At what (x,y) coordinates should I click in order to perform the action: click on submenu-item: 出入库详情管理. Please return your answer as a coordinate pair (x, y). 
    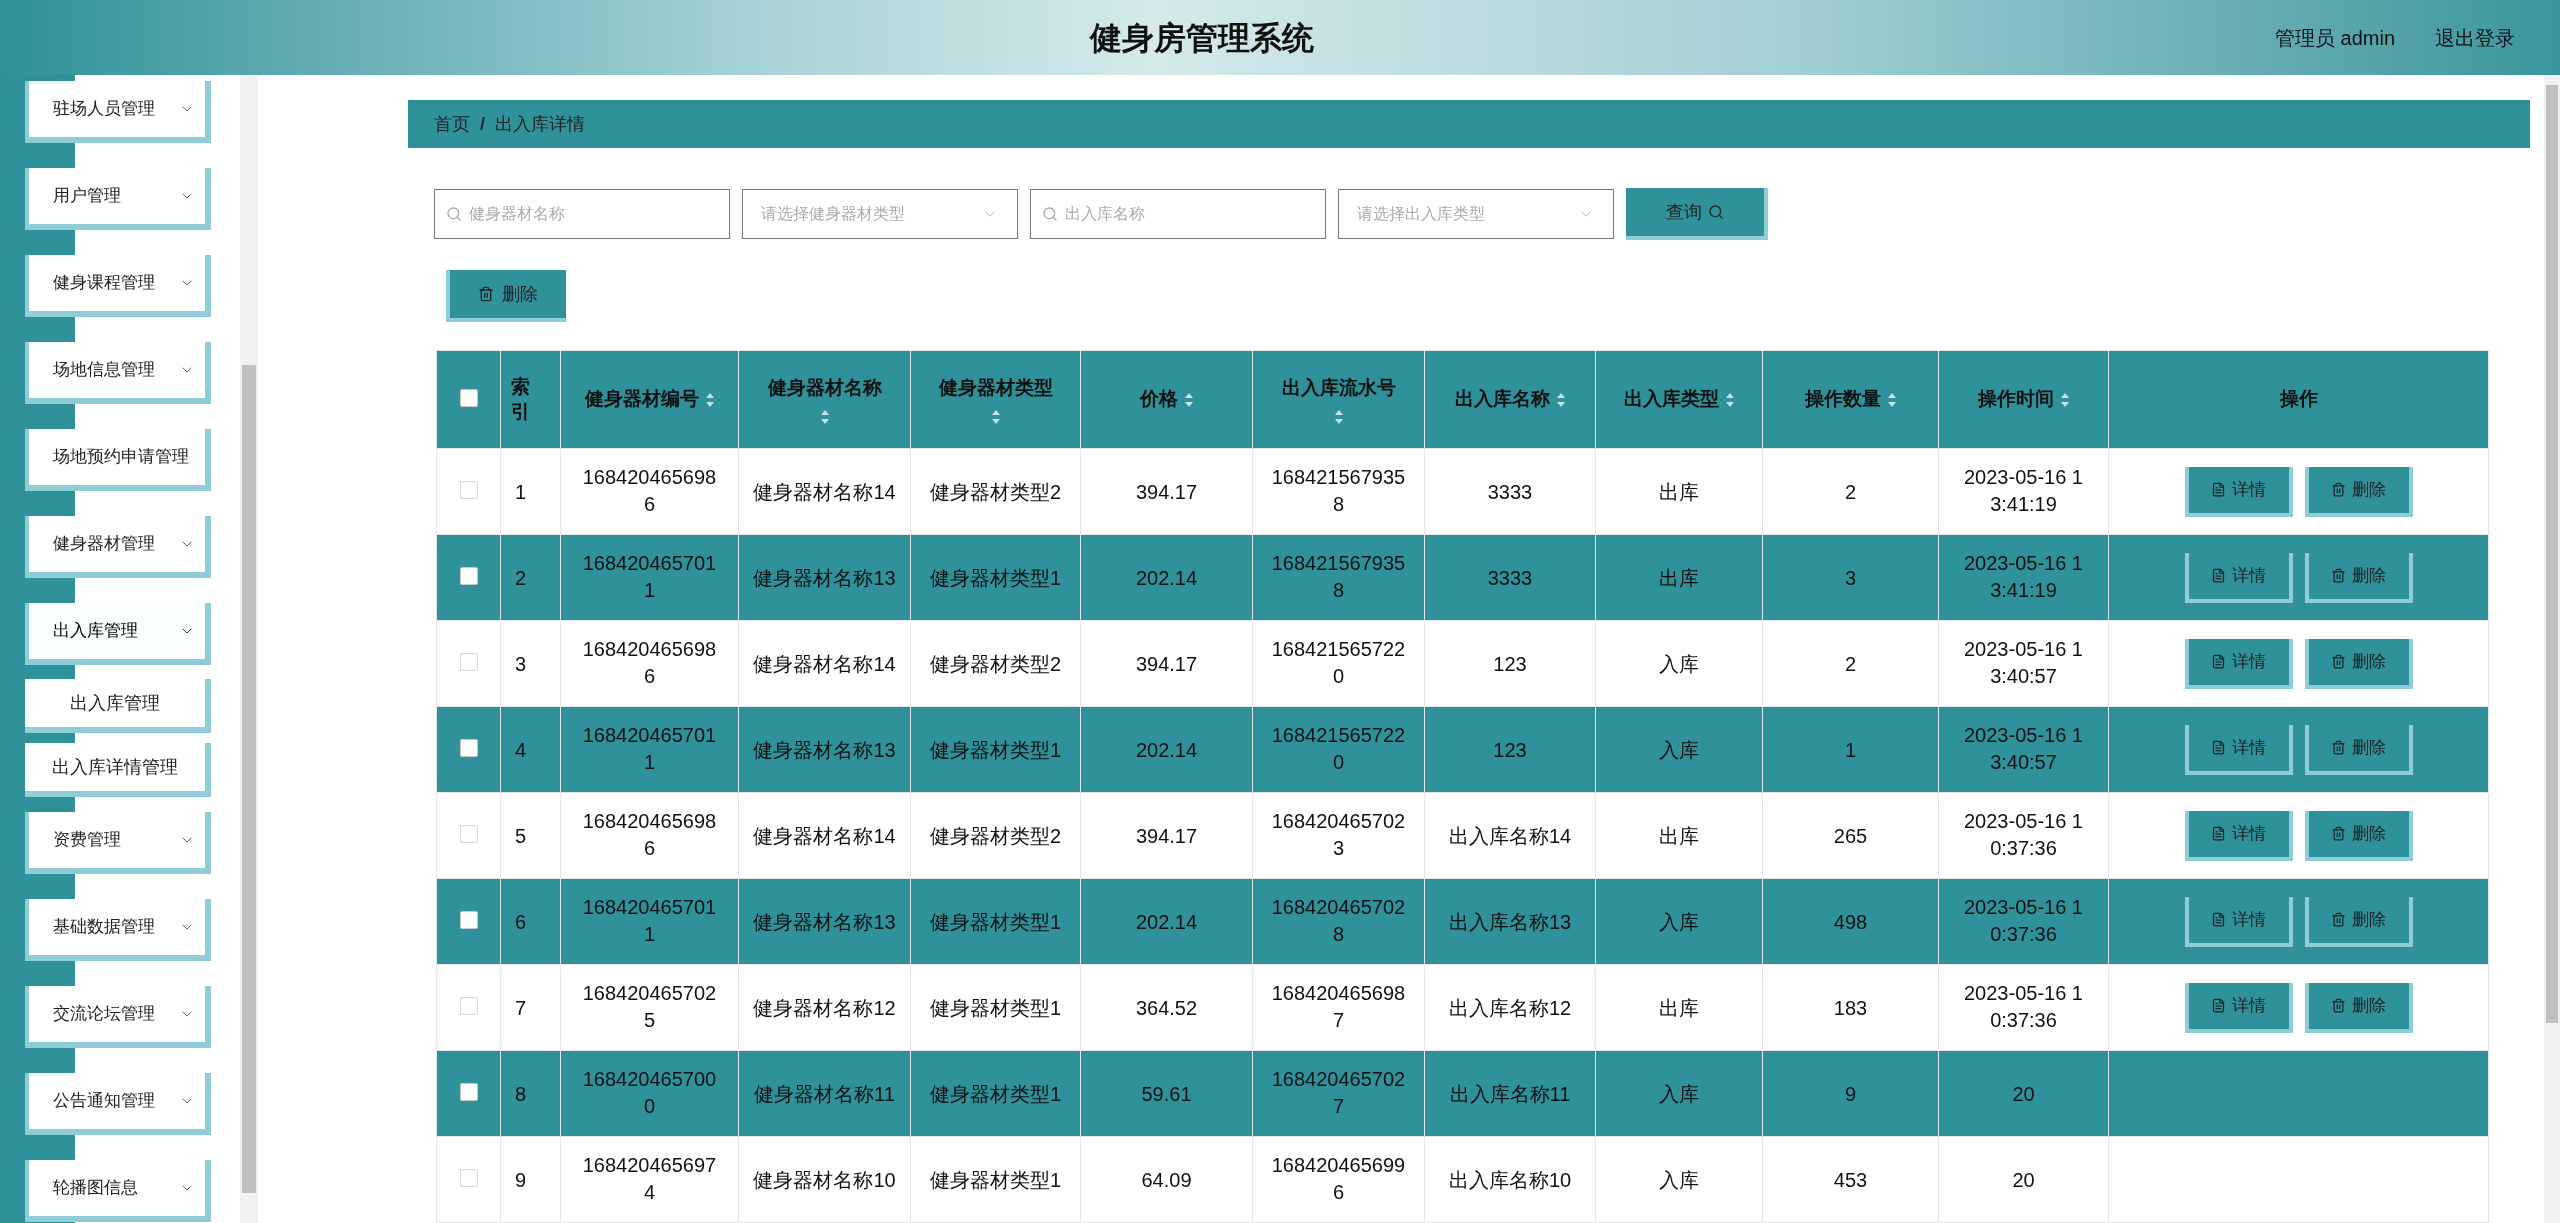
    Looking at the image, I should click on (118, 770).